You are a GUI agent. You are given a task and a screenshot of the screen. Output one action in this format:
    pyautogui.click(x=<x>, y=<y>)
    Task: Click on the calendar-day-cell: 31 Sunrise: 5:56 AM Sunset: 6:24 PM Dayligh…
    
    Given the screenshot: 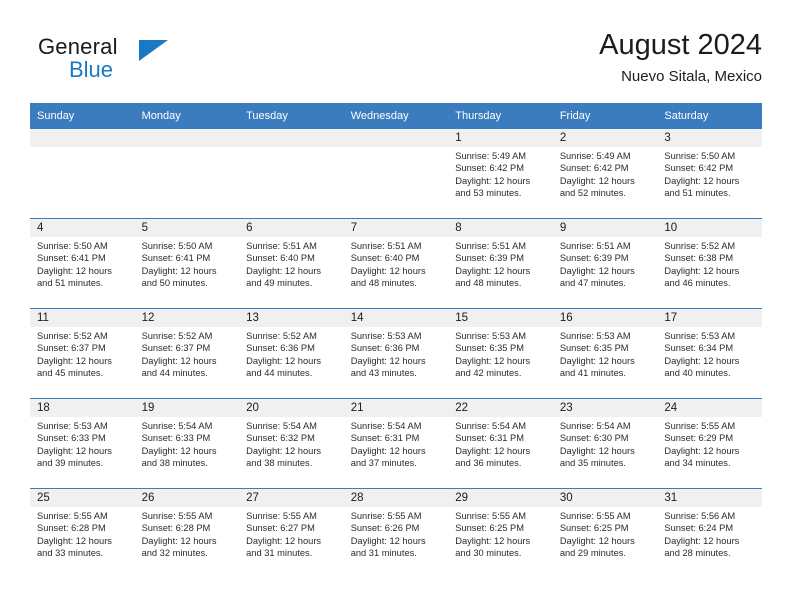 What is the action you would take?
    pyautogui.click(x=709, y=533)
    